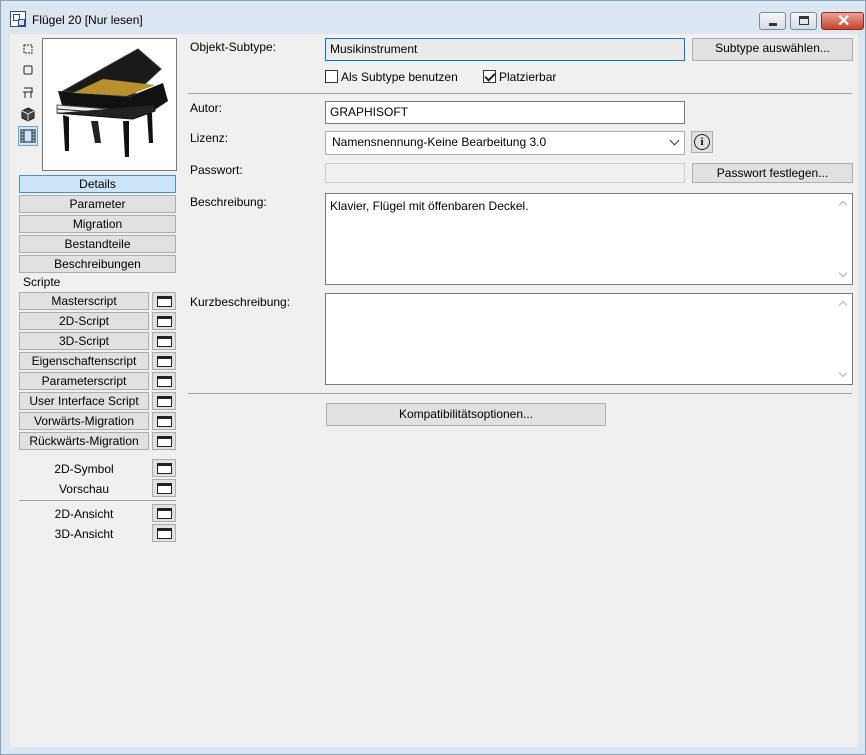 The image size is (866, 755). Describe the element at coordinates (233, 47) in the screenshot. I see `subtype-label: Objekt-Subtype:` at that location.